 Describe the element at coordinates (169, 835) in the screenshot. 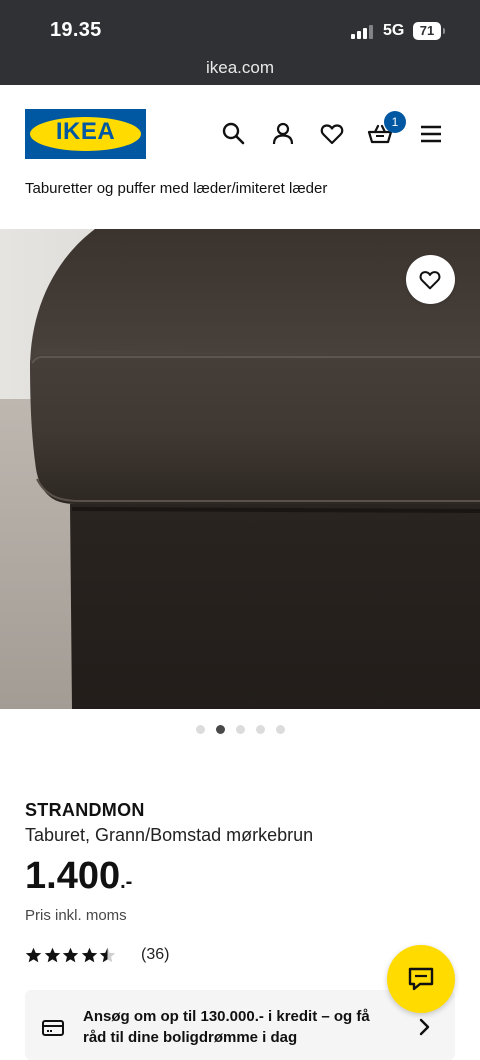

I see `product-description: Taburet, Grann/Bomstad mørkebrun` at that location.